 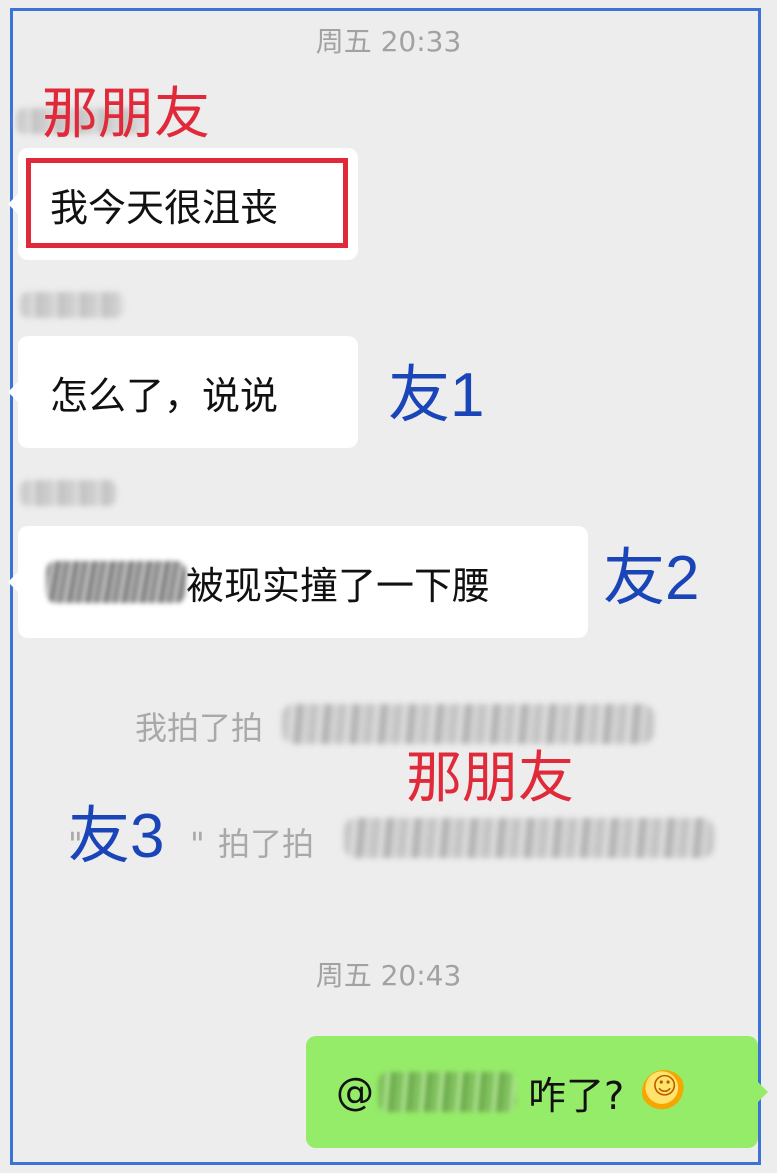 What do you see at coordinates (116, 836) in the screenshot?
I see `annotation-friend-3: 友3` at bounding box center [116, 836].